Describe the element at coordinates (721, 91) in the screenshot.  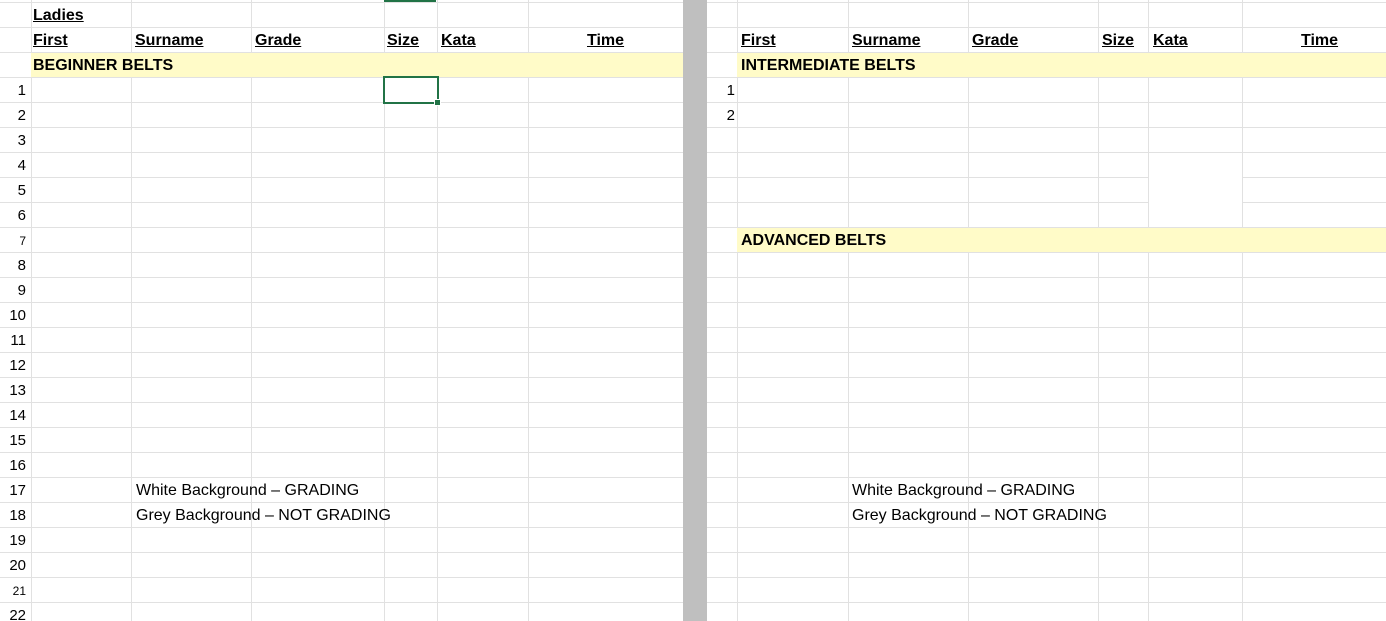
I see `right-row-number: 1` at that location.